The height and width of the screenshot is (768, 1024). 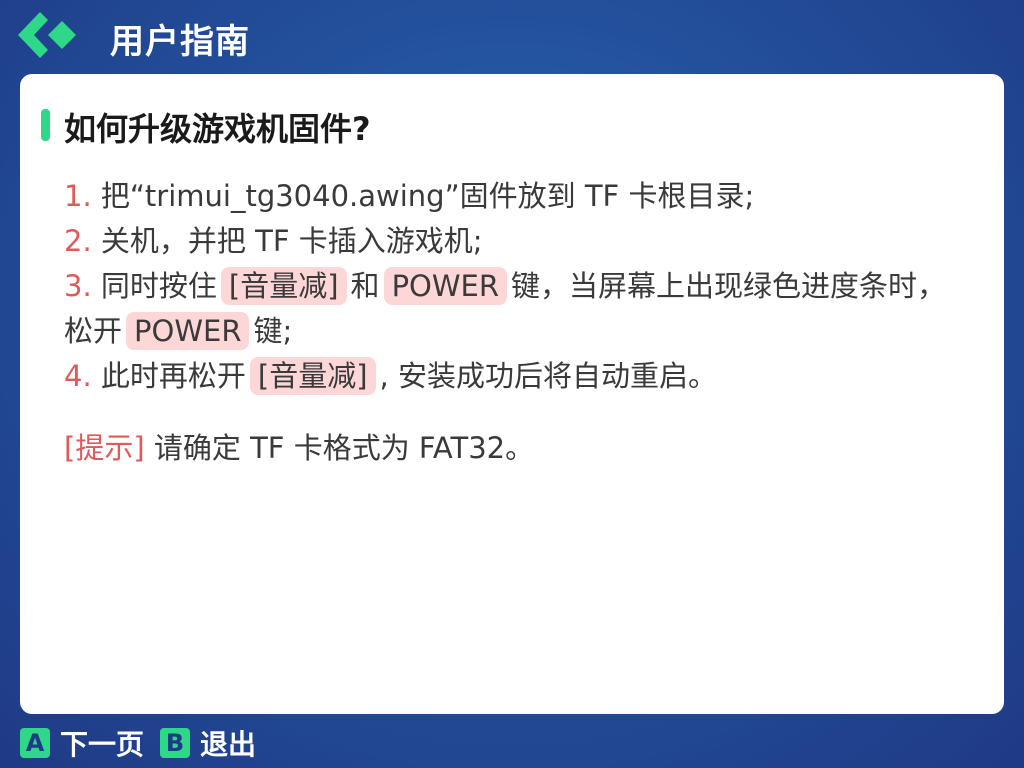 What do you see at coordinates (273, 331) in the screenshot?
I see `step-text: 键;` at bounding box center [273, 331].